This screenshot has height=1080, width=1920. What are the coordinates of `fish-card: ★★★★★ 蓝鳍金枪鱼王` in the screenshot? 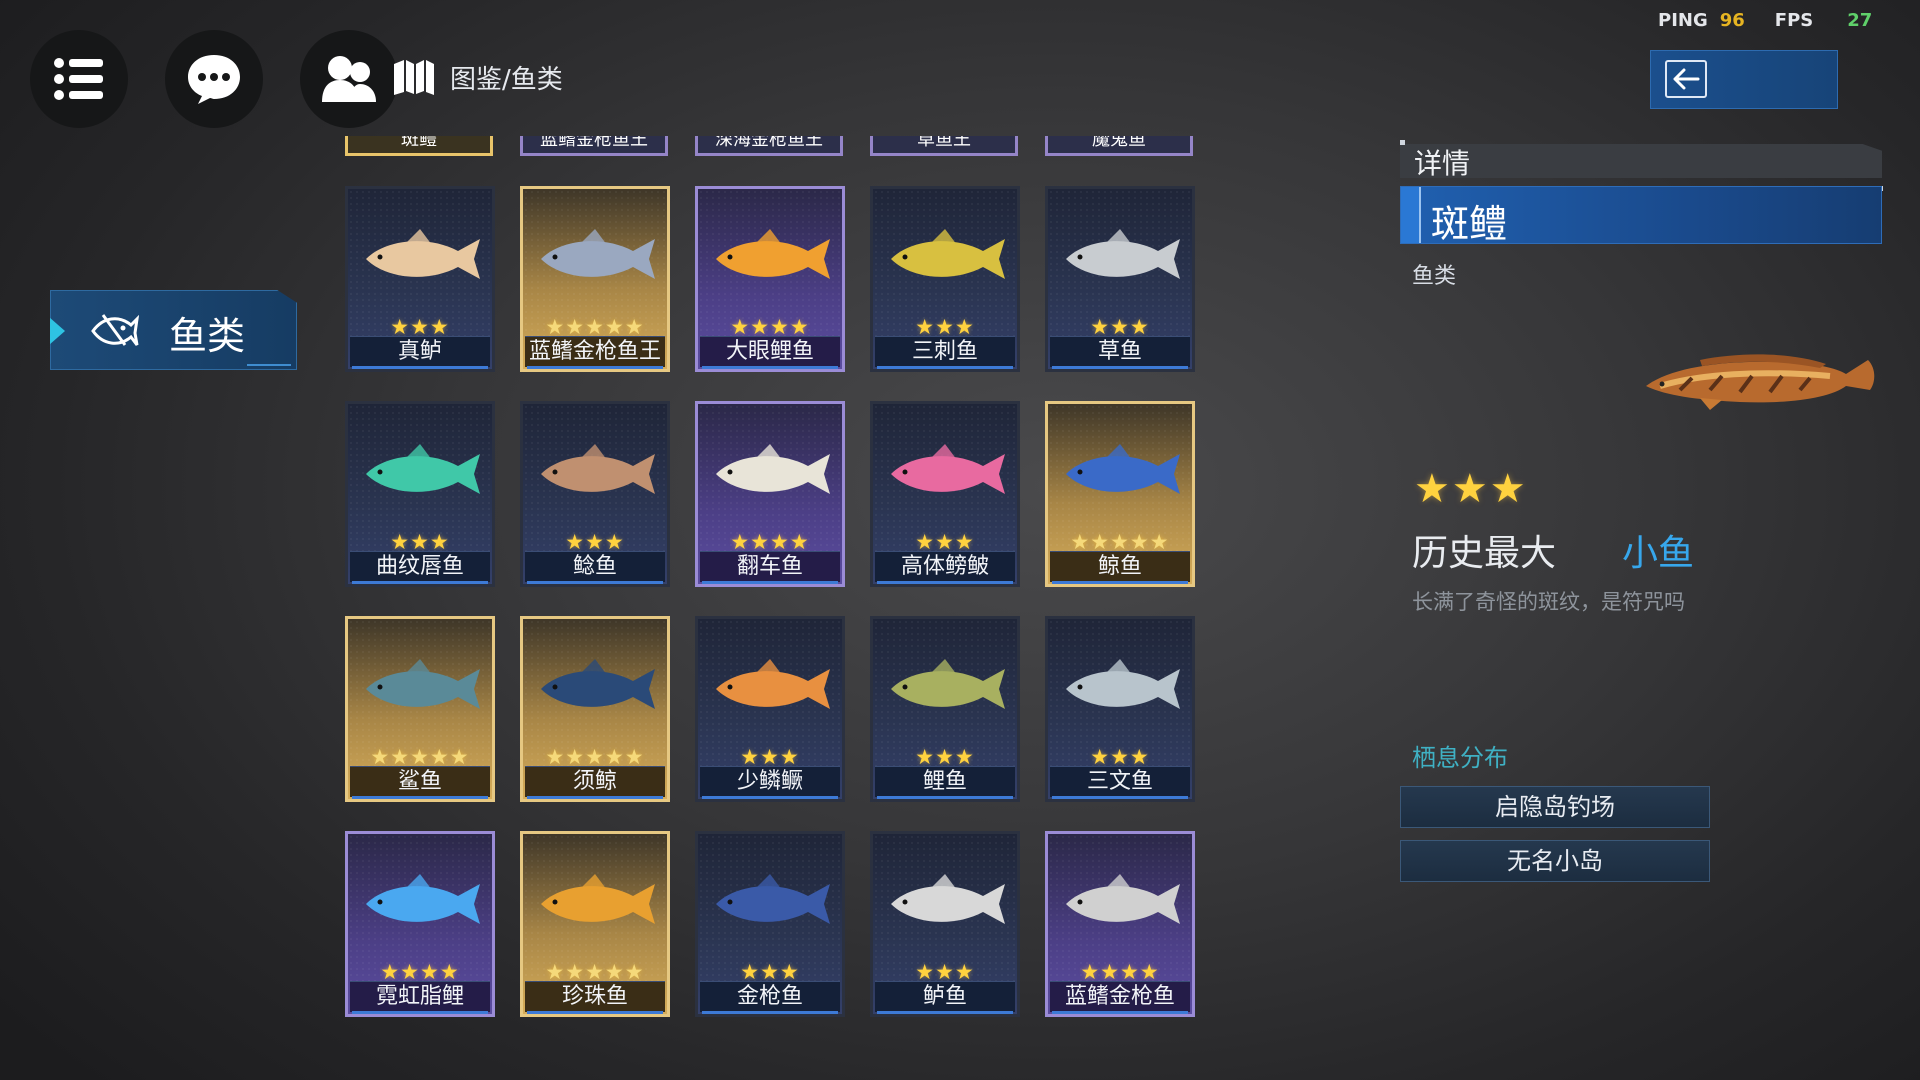 It's located at (595, 279).